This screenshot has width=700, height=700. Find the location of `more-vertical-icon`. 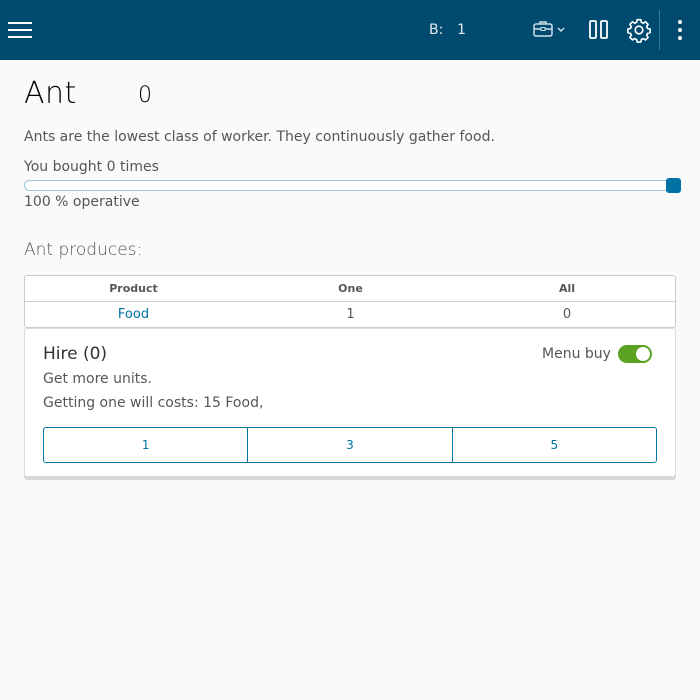

more-vertical-icon is located at coordinates (680, 30).